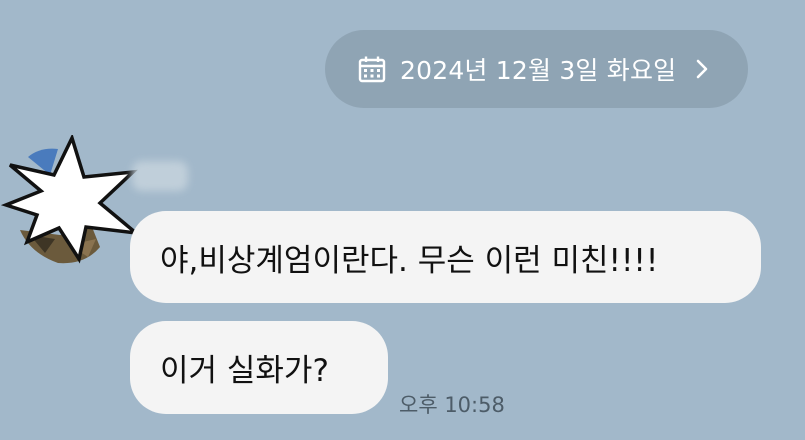 Image resolution: width=805 pixels, height=440 pixels. What do you see at coordinates (452, 405) in the screenshot?
I see `message-timestamp: 오후 10:58` at bounding box center [452, 405].